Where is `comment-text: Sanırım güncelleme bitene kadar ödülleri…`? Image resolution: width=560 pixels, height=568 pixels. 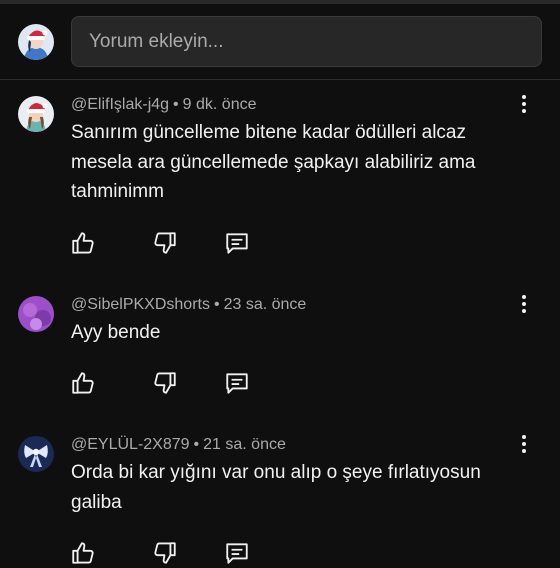
comment-text: Sanırım güncelleme bitene kadar ödülleri… is located at coordinates (293, 162).